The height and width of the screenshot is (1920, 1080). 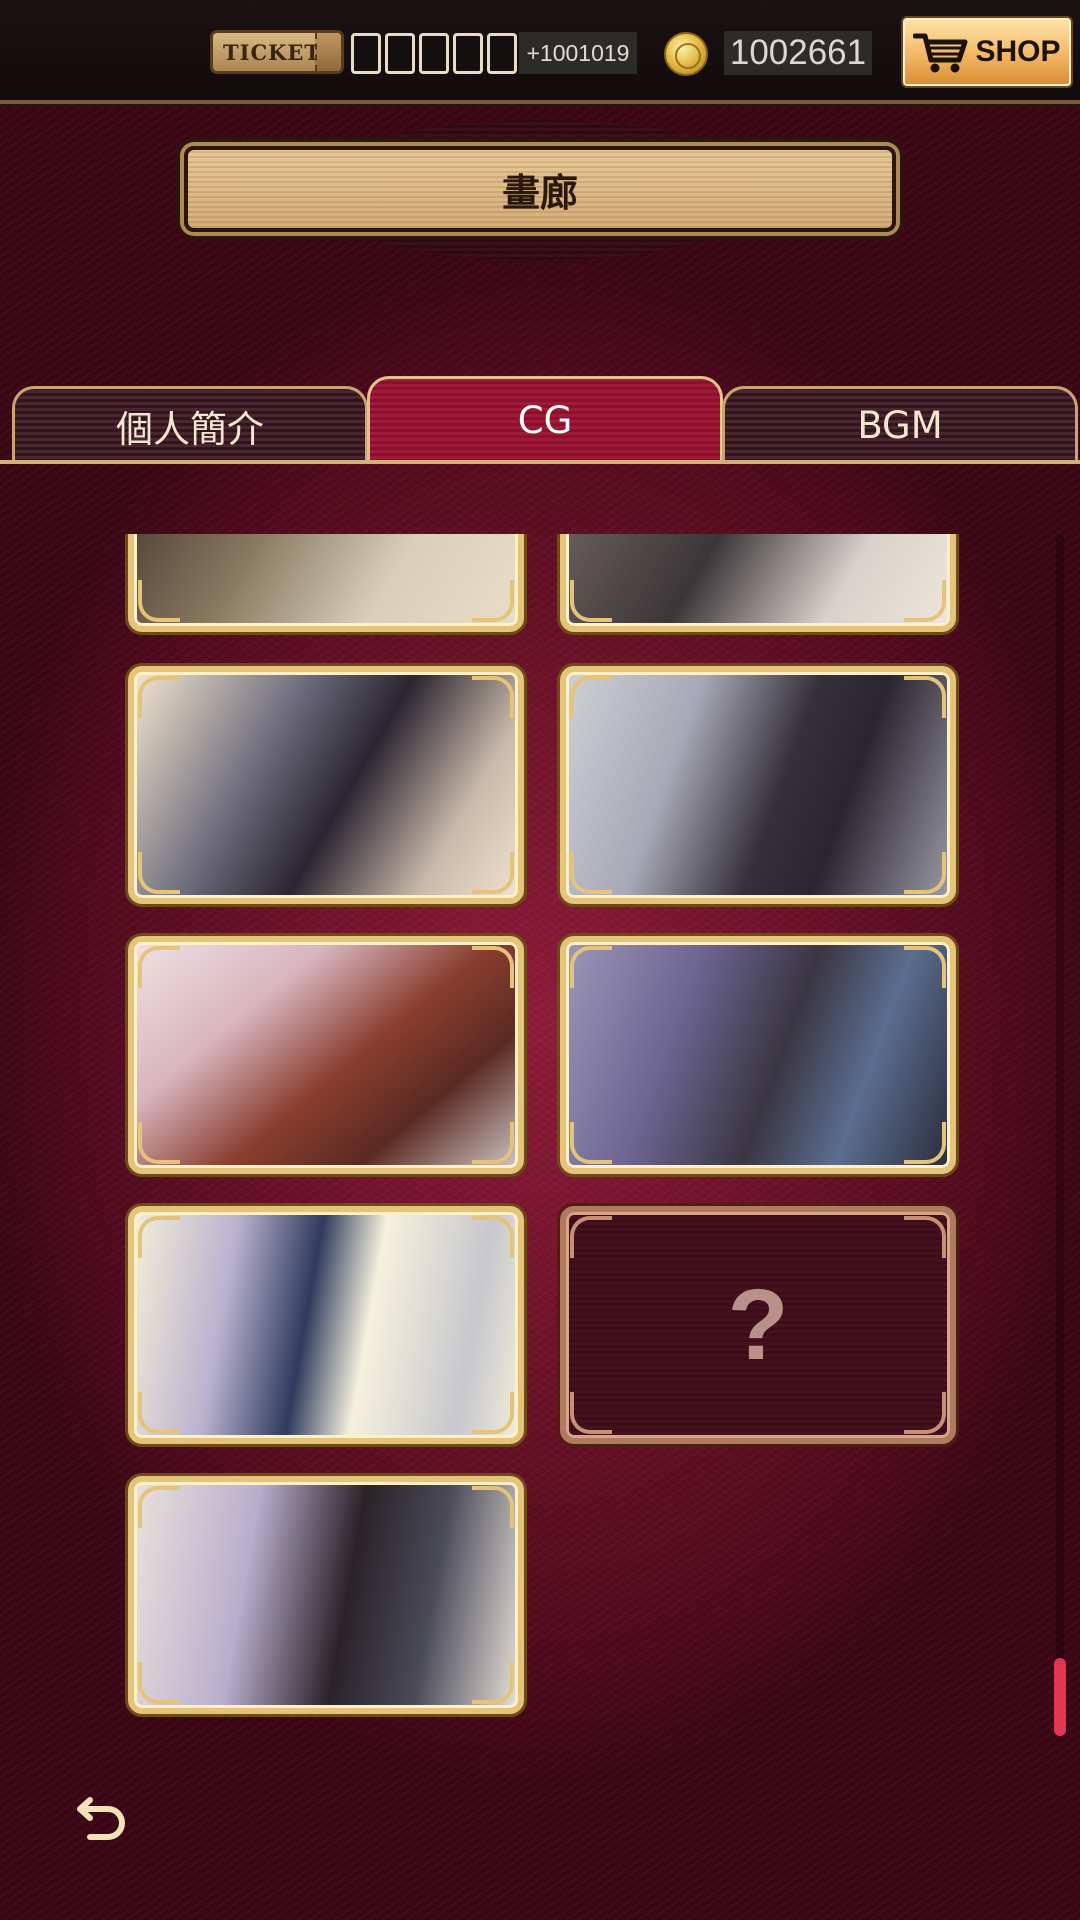 I want to click on page-title: 畫廊, so click(x=539, y=192).